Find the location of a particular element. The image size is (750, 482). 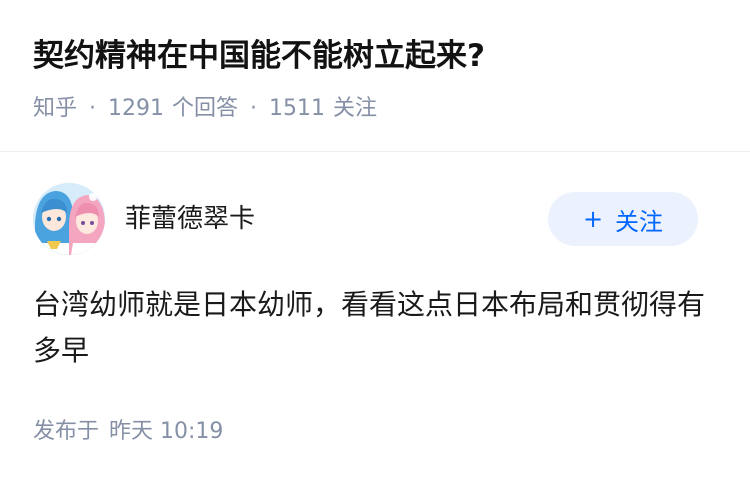

follower-count: 1511 is located at coordinates (297, 108).